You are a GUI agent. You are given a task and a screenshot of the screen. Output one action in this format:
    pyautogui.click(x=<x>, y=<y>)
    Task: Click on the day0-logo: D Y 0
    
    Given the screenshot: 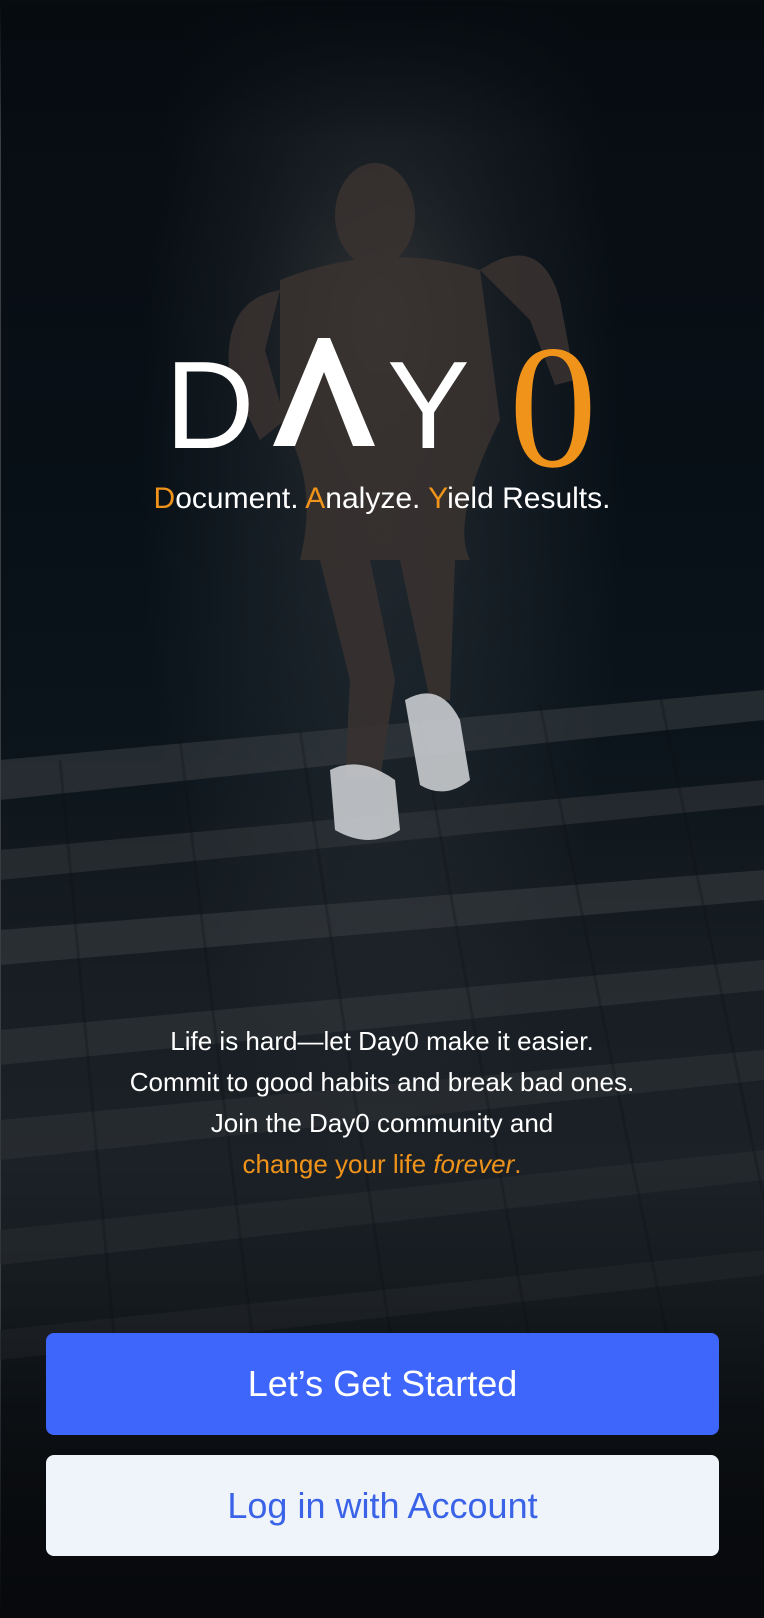 What is the action you would take?
    pyautogui.click(x=390, y=408)
    